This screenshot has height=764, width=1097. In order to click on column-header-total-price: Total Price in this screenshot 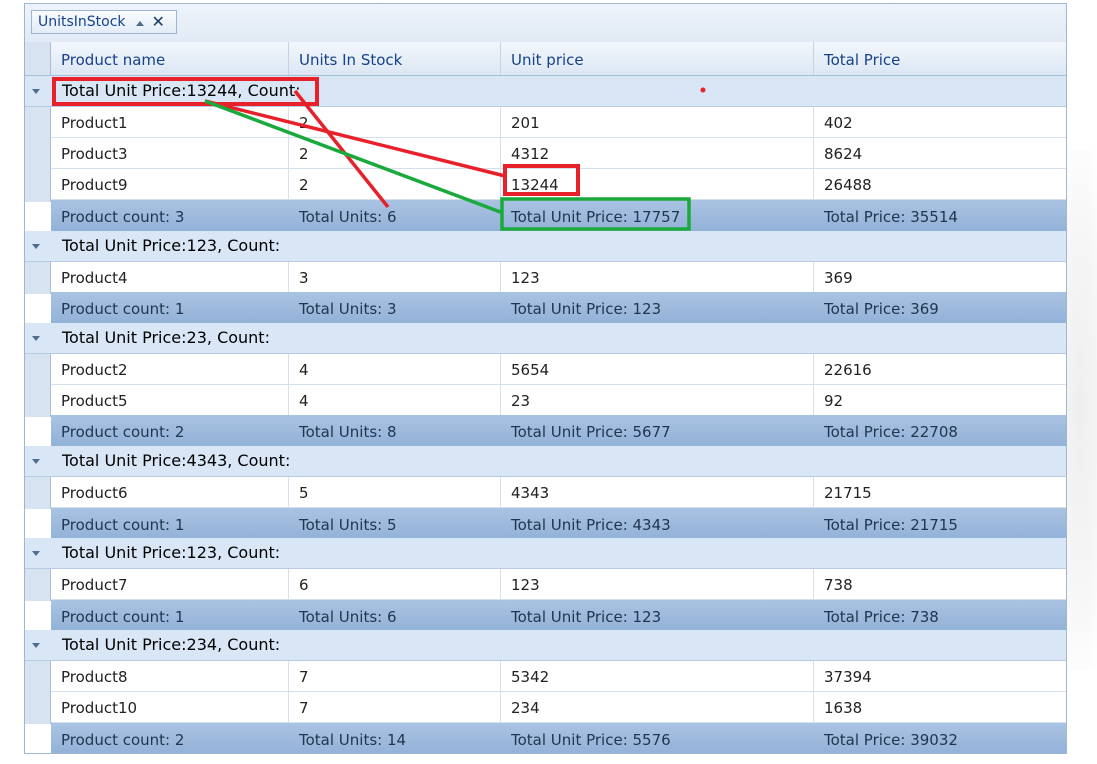, I will do `click(940, 58)`.